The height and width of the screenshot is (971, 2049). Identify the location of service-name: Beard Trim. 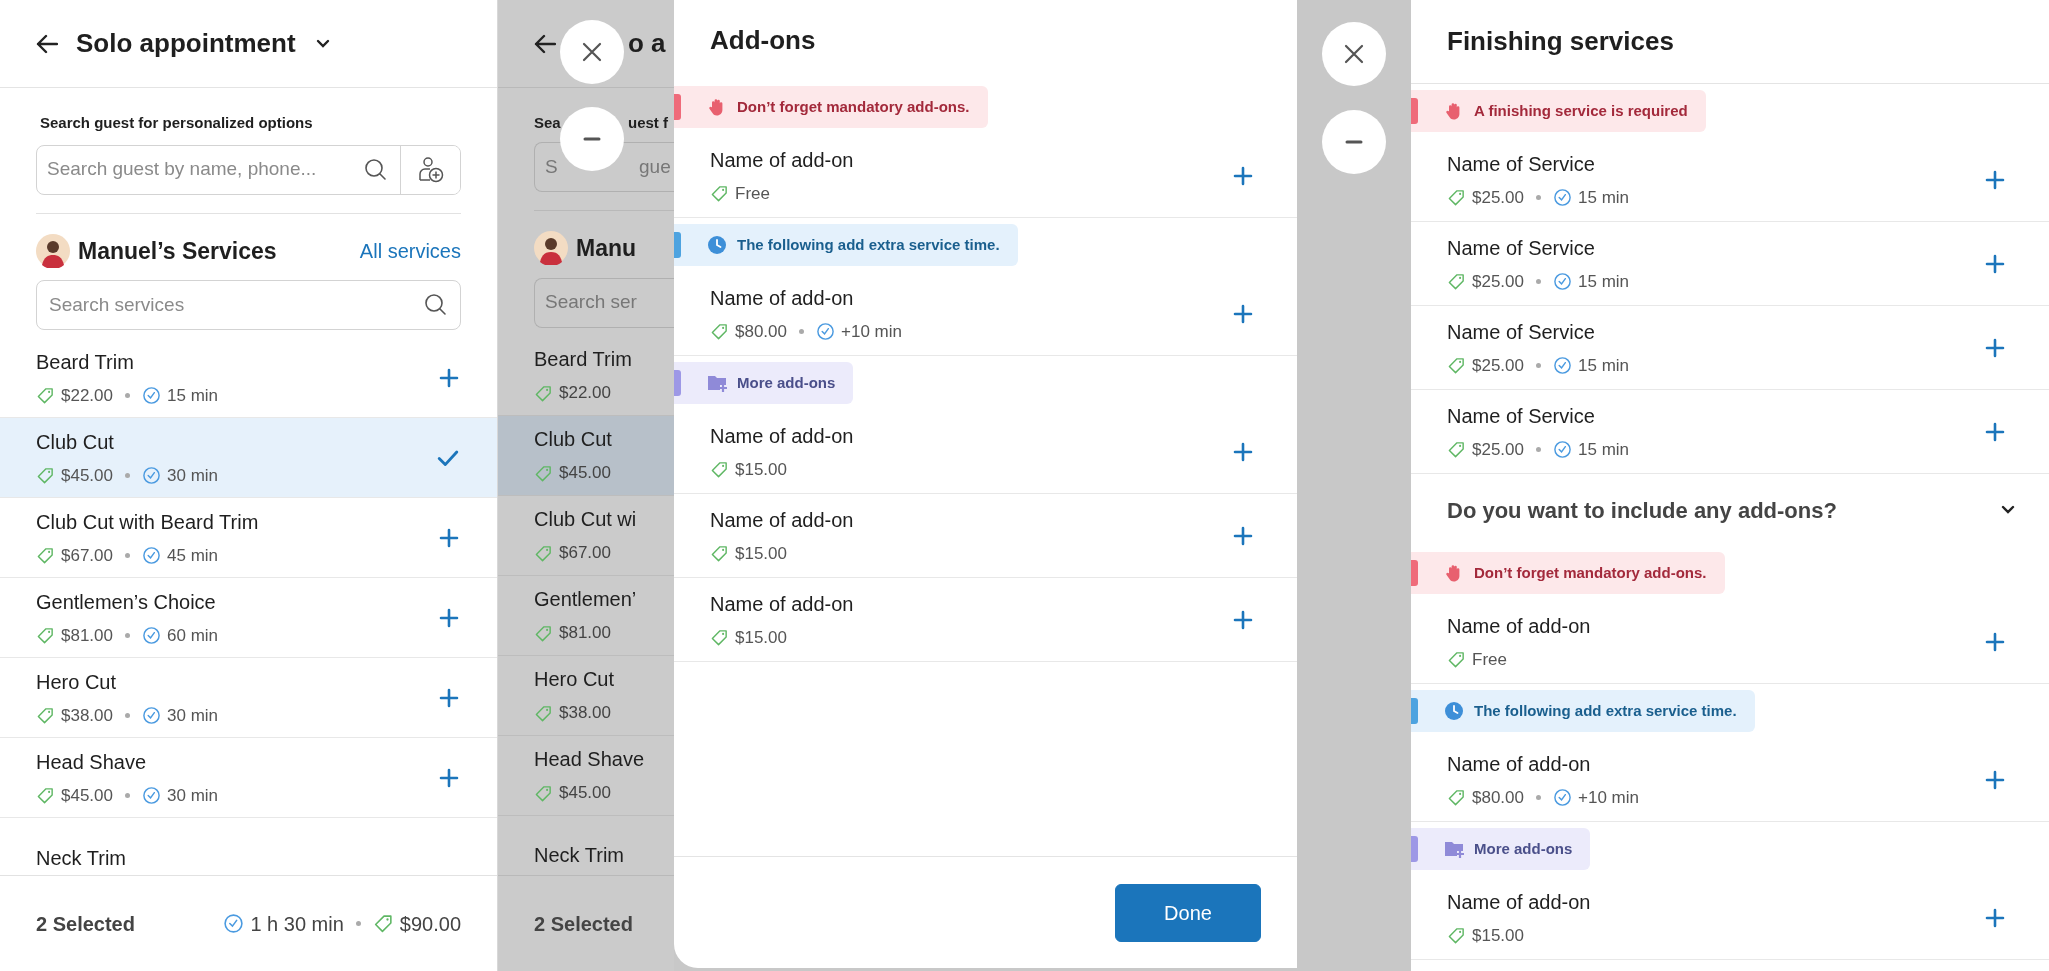
(583, 360).